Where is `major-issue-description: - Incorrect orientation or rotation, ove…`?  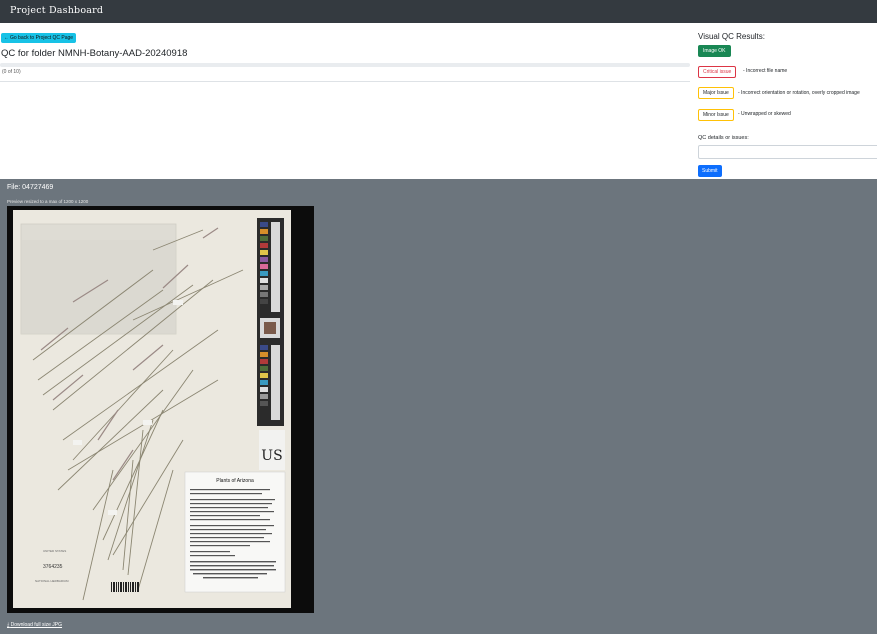 major-issue-description: - Incorrect orientation or rotation, ove… is located at coordinates (799, 93).